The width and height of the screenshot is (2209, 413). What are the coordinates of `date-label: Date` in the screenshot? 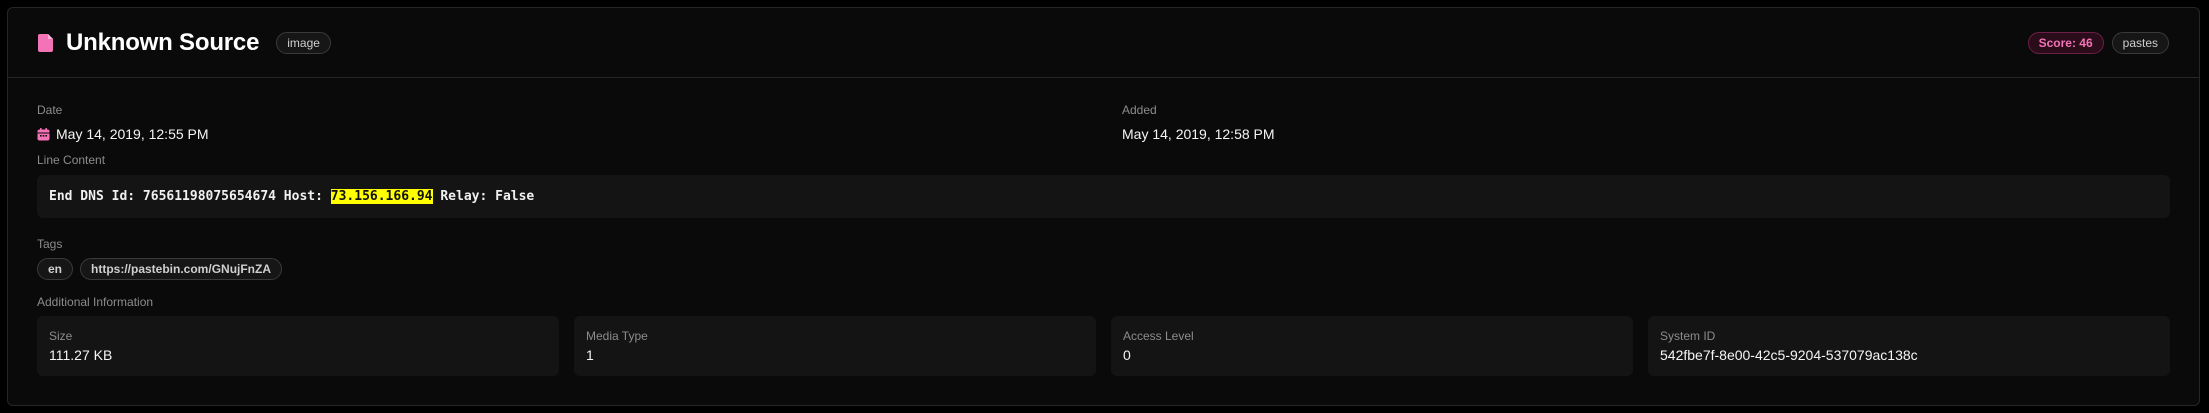 It's located at (50, 110).